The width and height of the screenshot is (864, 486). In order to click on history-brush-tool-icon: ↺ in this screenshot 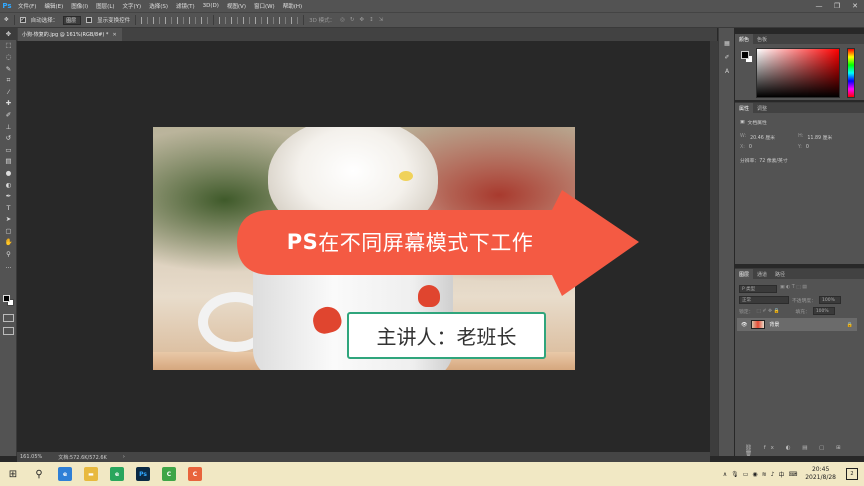, I will do `click(8, 138)`.